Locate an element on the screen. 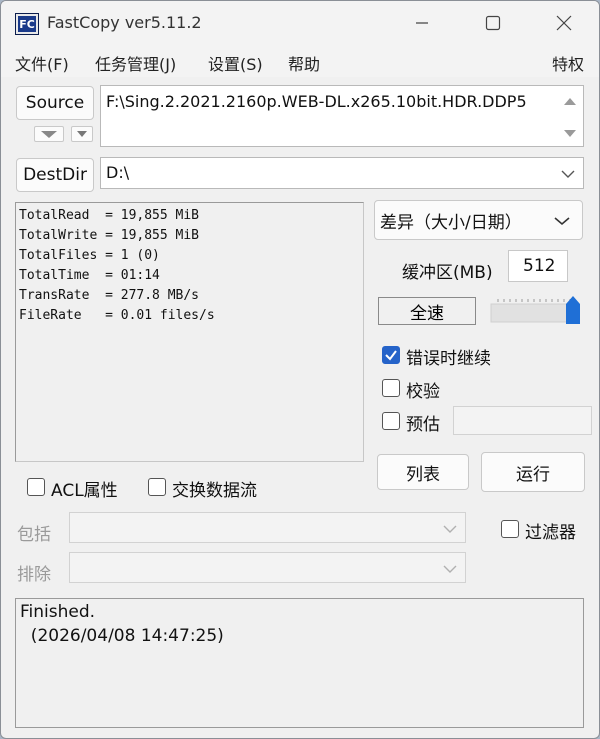  maximize-button is located at coordinates (493, 23).